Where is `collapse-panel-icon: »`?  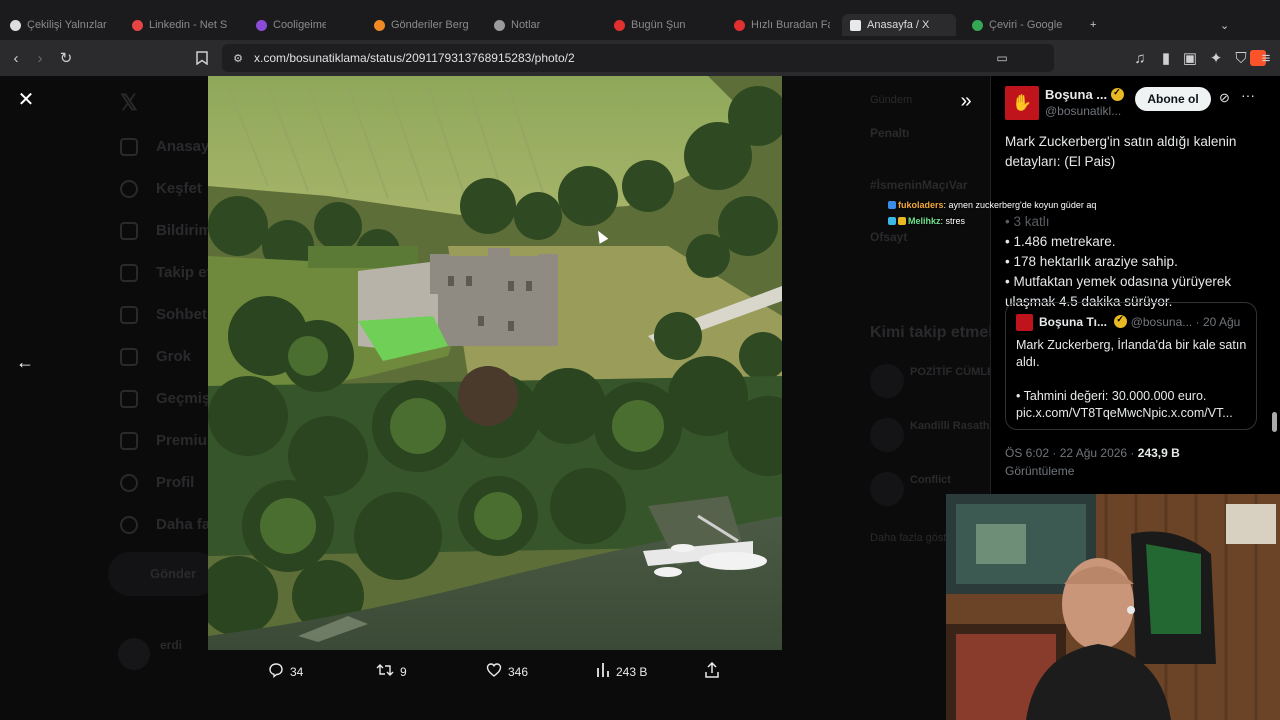
collapse-panel-icon: » is located at coordinates (966, 102).